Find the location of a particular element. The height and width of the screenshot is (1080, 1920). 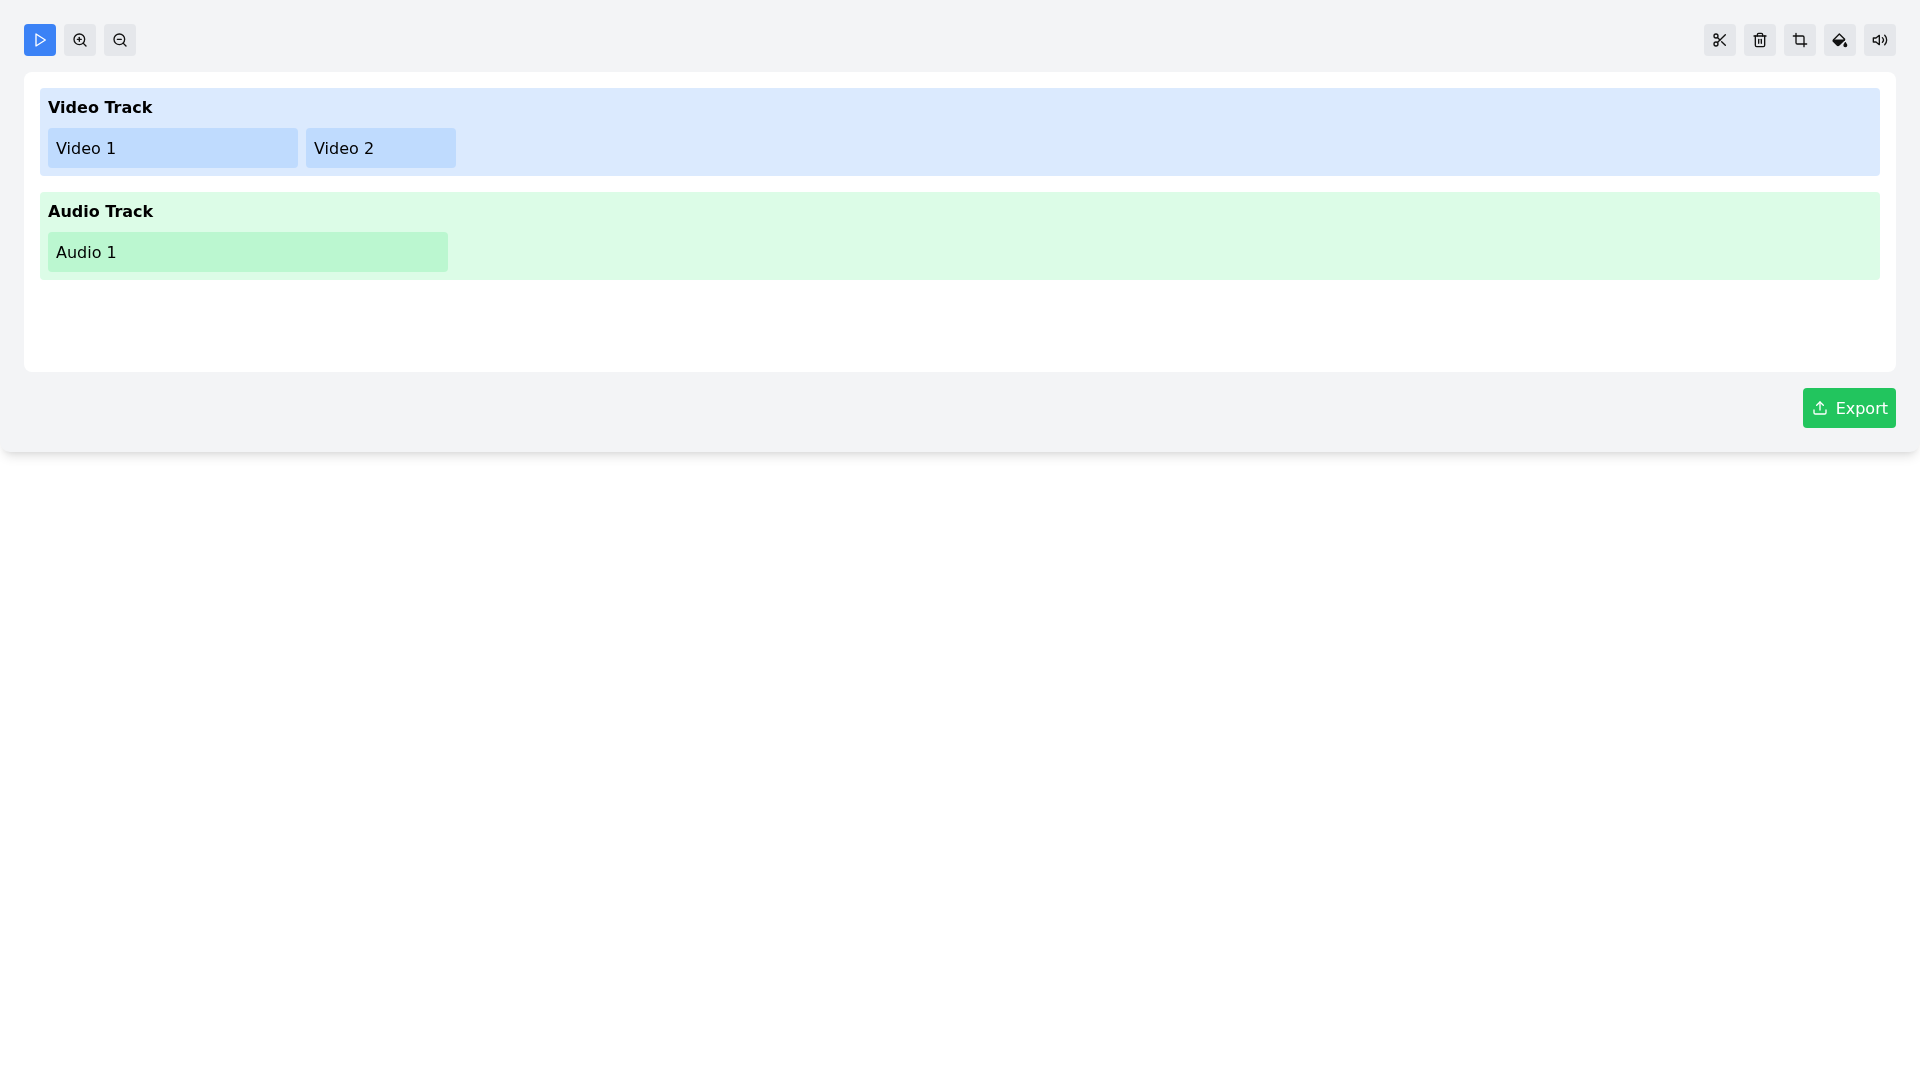

cut-button is located at coordinates (1720, 40).